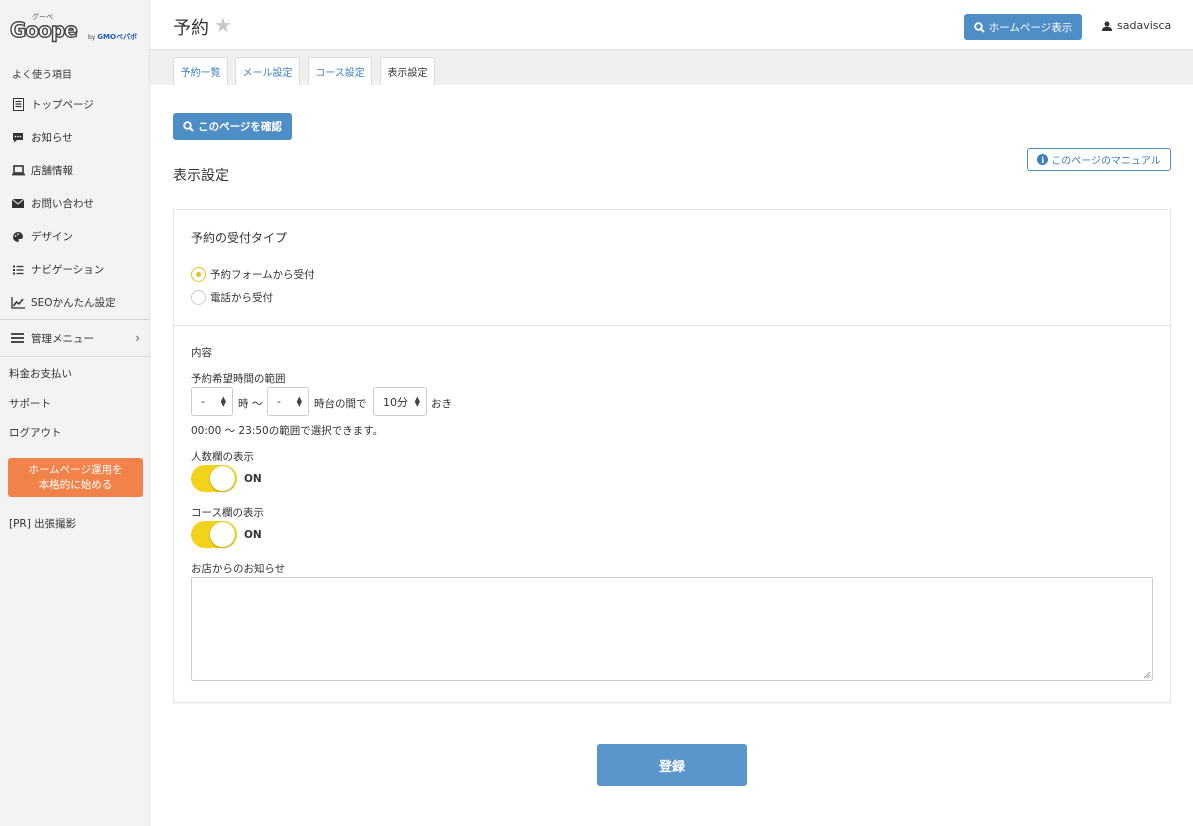  What do you see at coordinates (62, 105) in the screenshot?
I see `sidebar-item-label: トップページ` at bounding box center [62, 105].